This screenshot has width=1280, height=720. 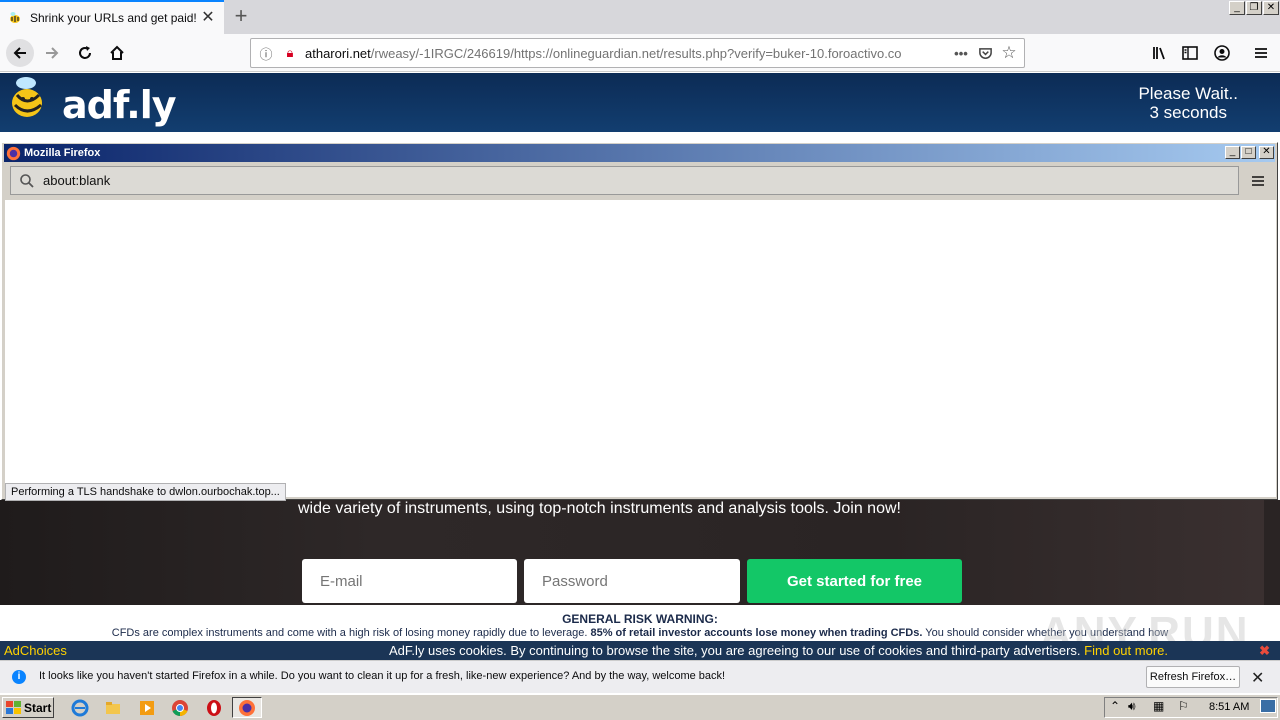 What do you see at coordinates (35, 650) in the screenshot?
I see `adchoices-link: AdChoices` at bounding box center [35, 650].